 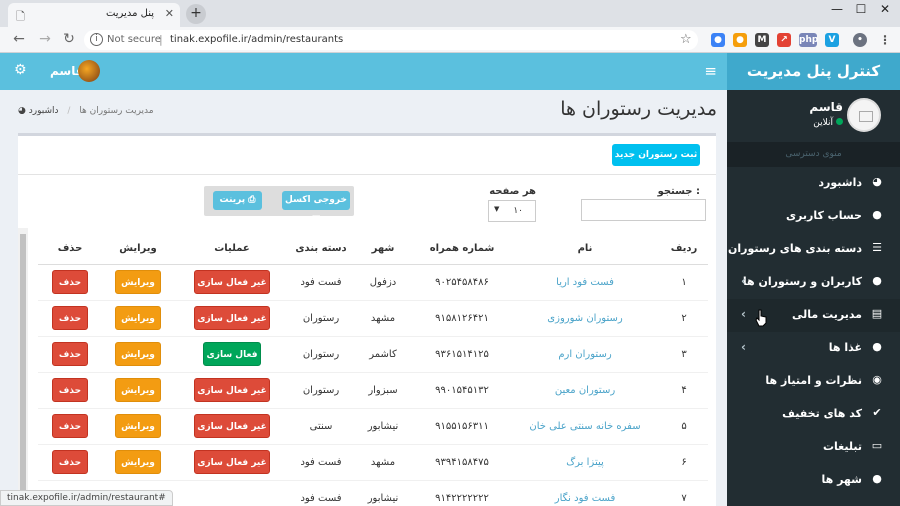 I want to click on vertical-scrollbar, so click(x=23, y=367).